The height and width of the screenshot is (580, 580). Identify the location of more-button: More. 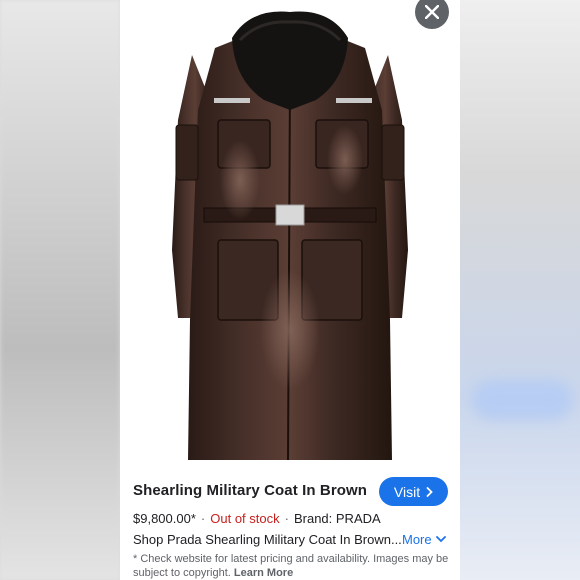
(424, 539).